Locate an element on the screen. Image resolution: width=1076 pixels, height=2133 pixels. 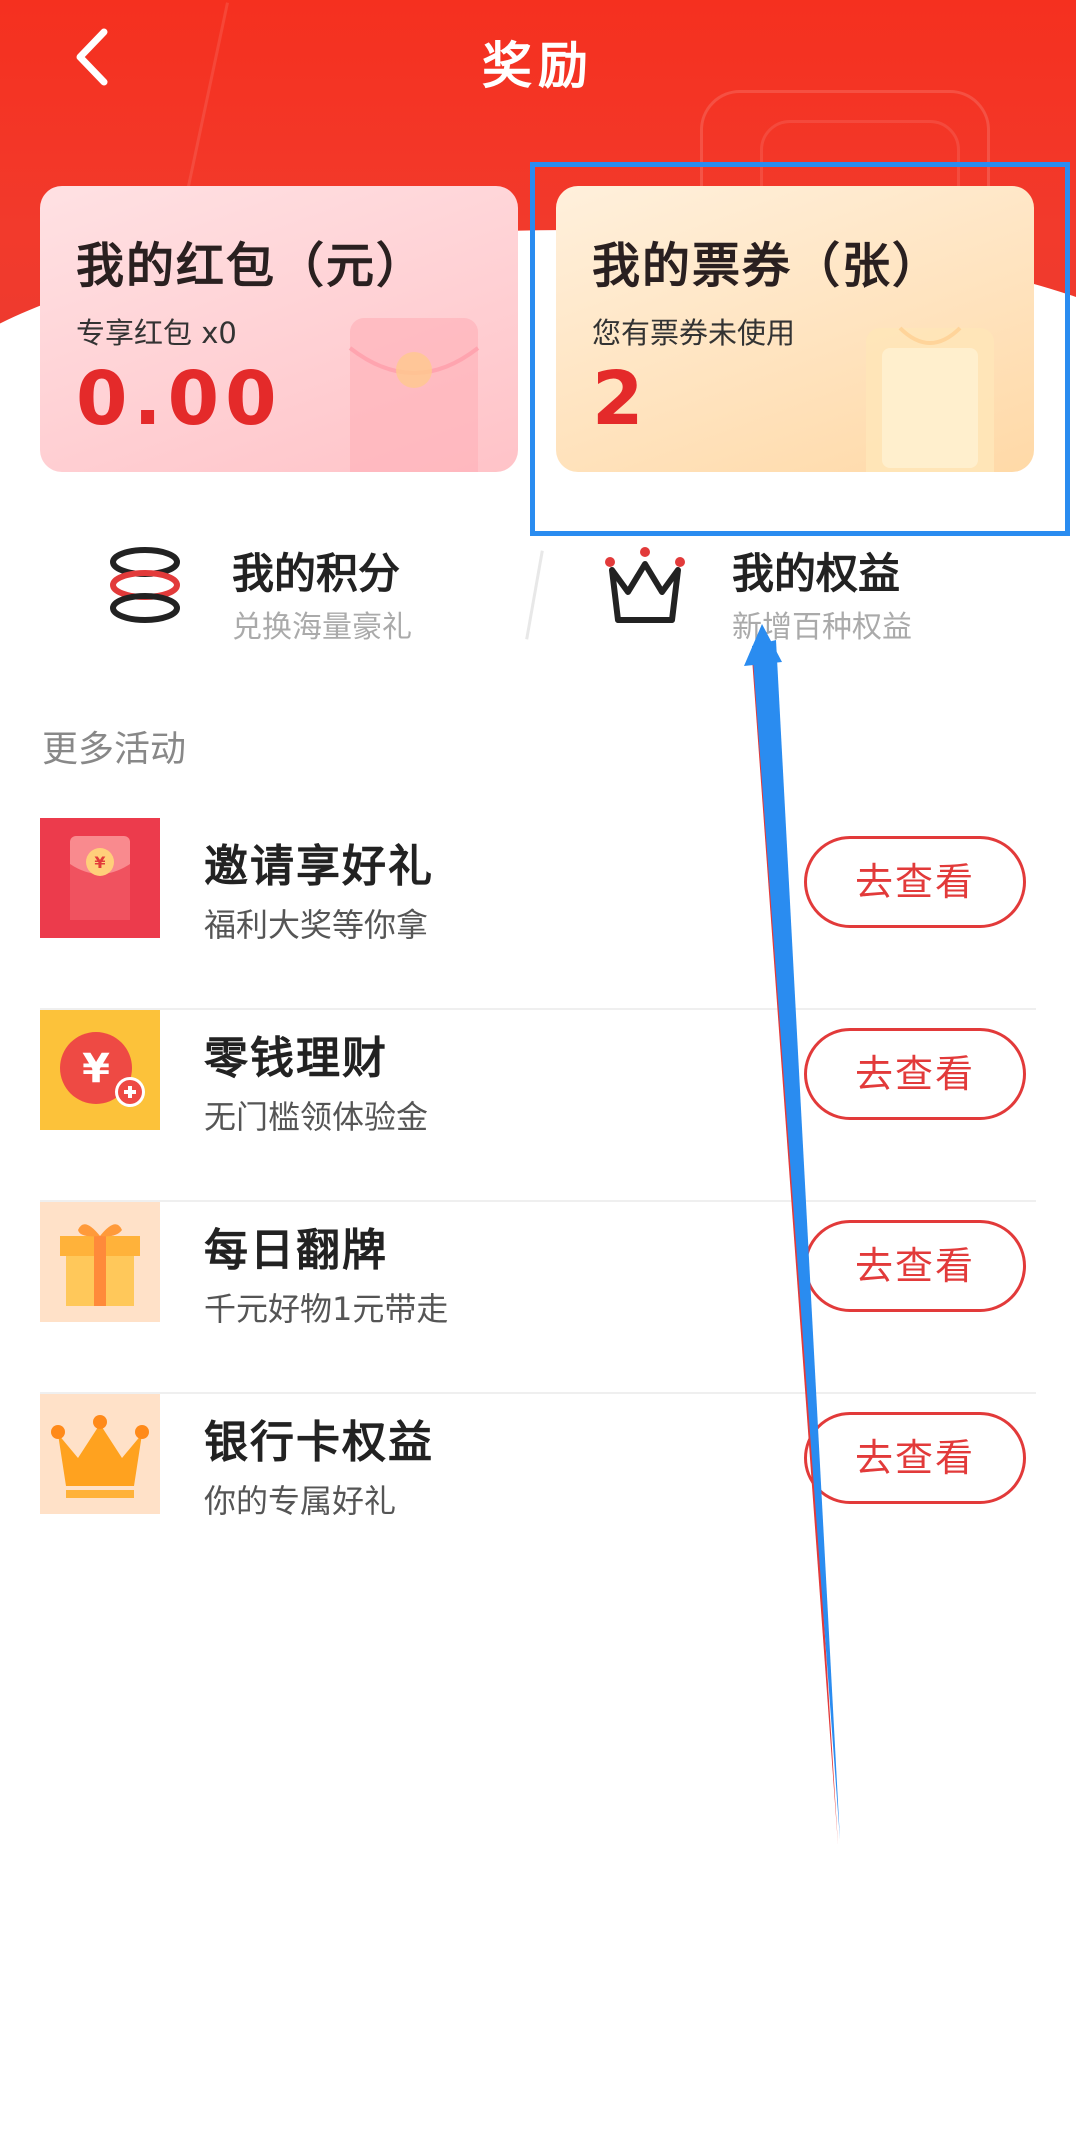
points-subtitle: 兑换海量豪礼 is located at coordinates (322, 627).